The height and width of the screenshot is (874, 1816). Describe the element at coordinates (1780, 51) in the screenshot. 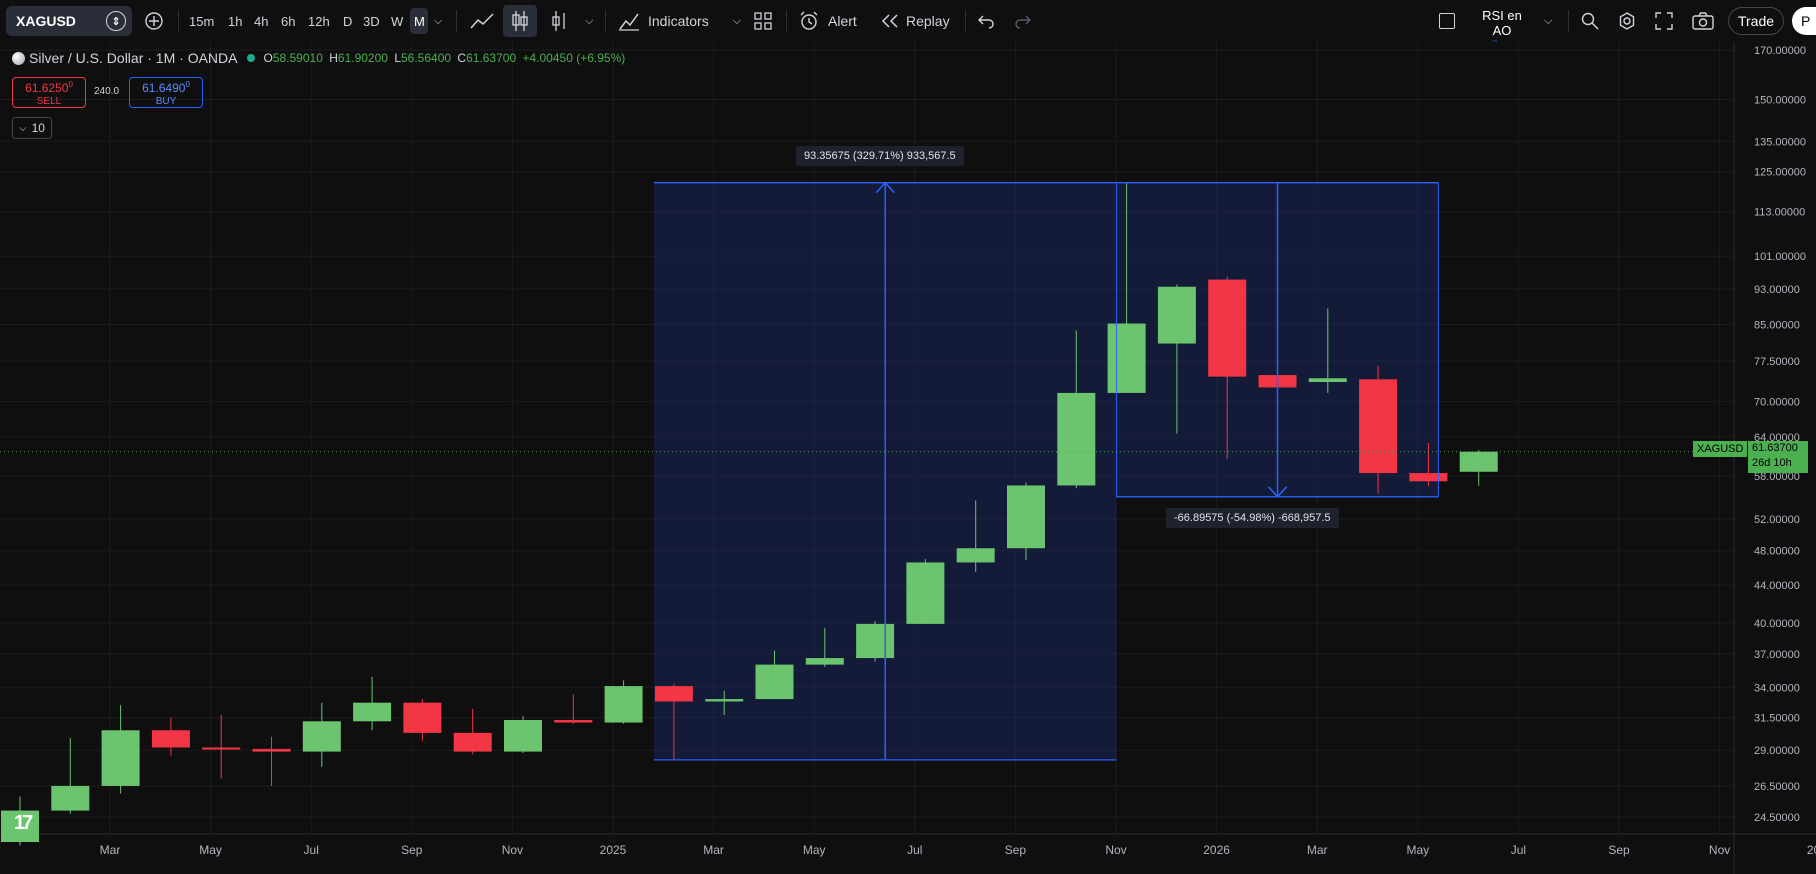

I see `y-axis-tick-label: 170.00000` at that location.